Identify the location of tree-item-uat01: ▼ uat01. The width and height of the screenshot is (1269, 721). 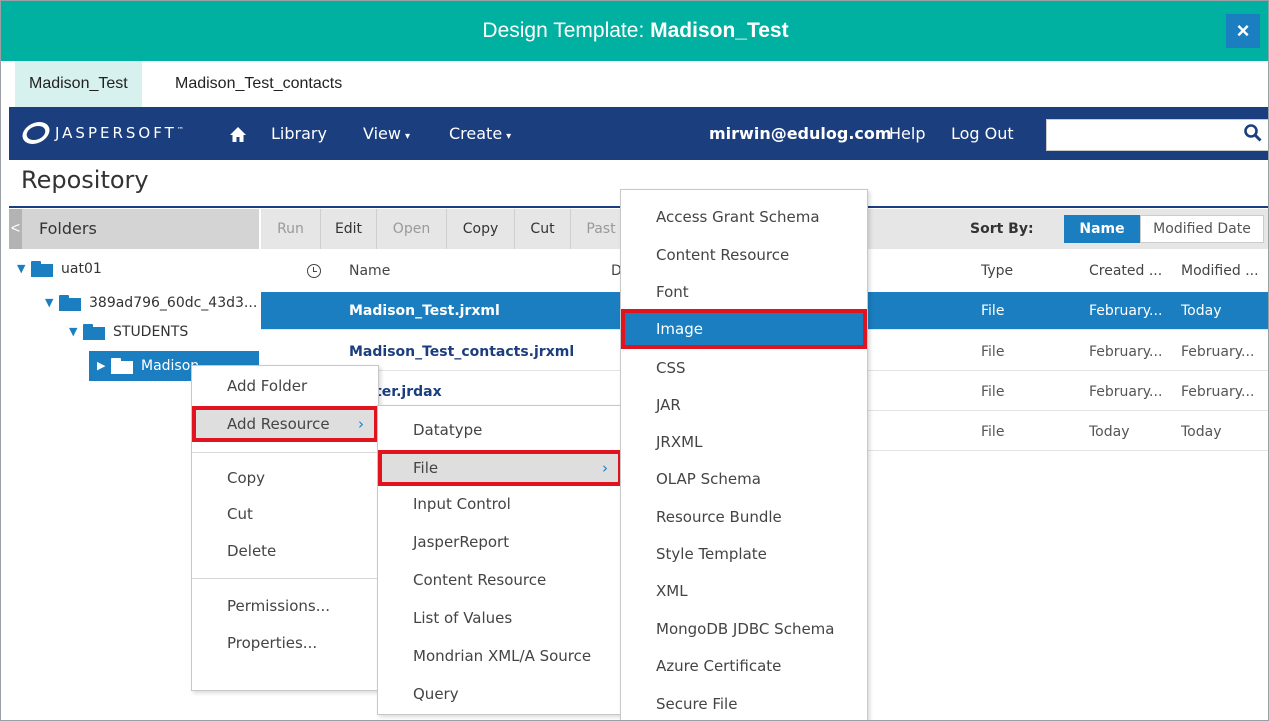
(59, 269).